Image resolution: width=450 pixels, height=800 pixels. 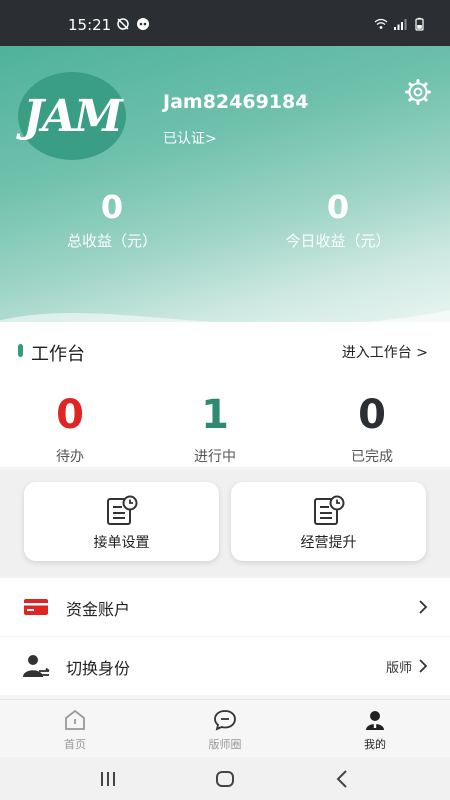 I want to click on home-button-icon, so click(x=225, y=779).